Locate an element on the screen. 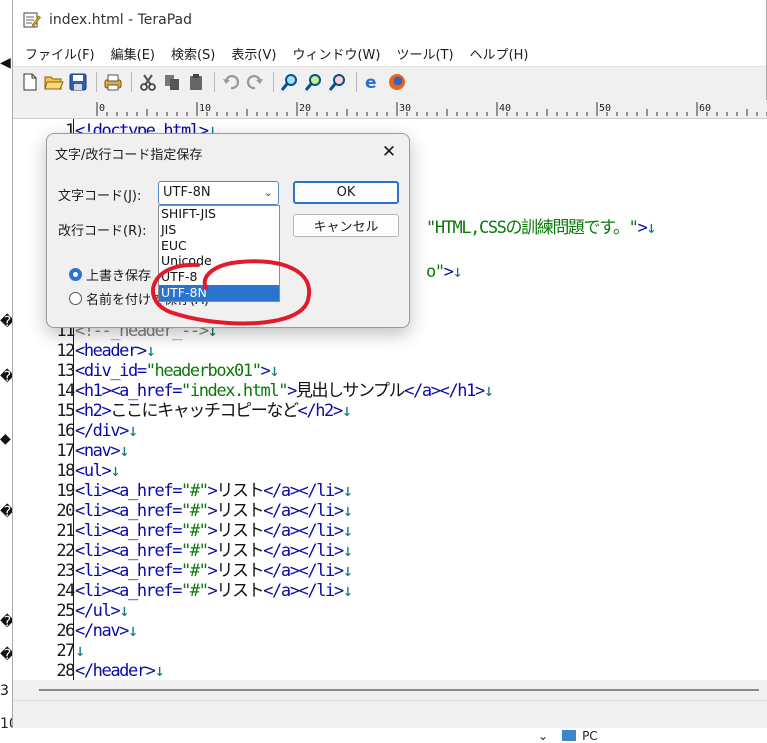 The image size is (767, 743). pc-icon is located at coordinates (569, 735).